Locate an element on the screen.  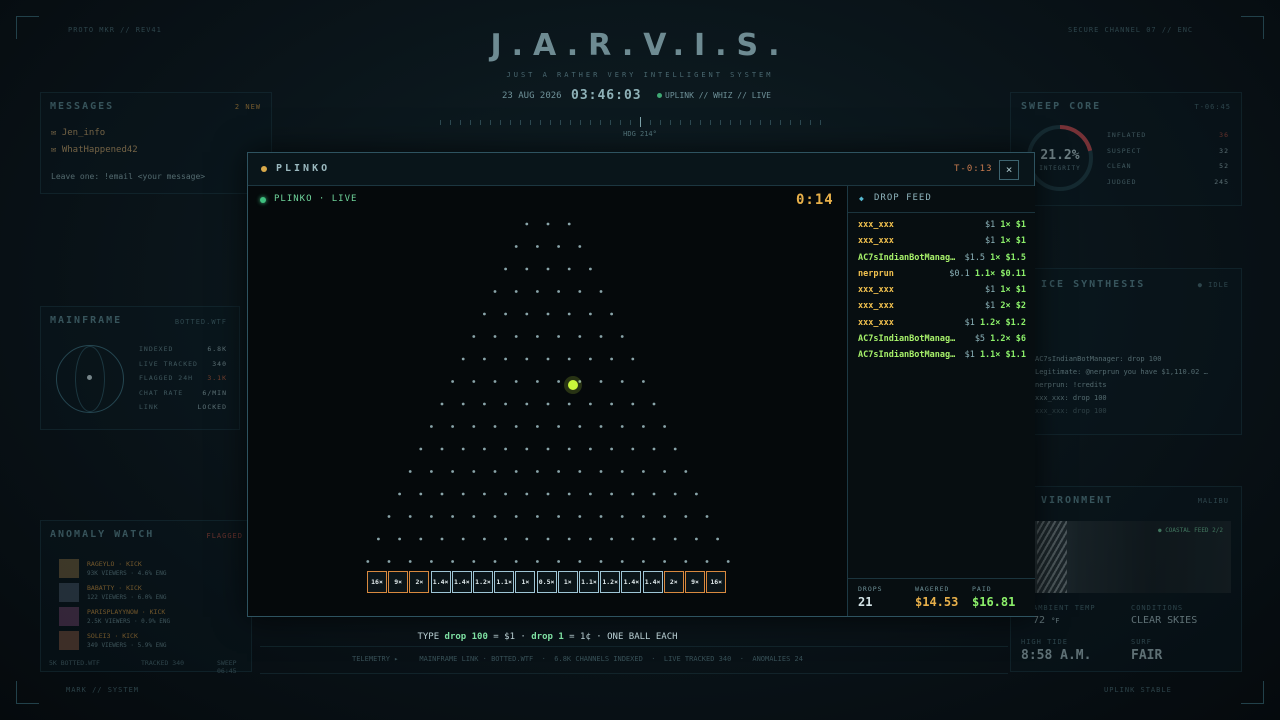
anomaly-item: BABATTY · KICK 122 VIEWERS · 6.0% ENG is located at coordinates (154, 595).